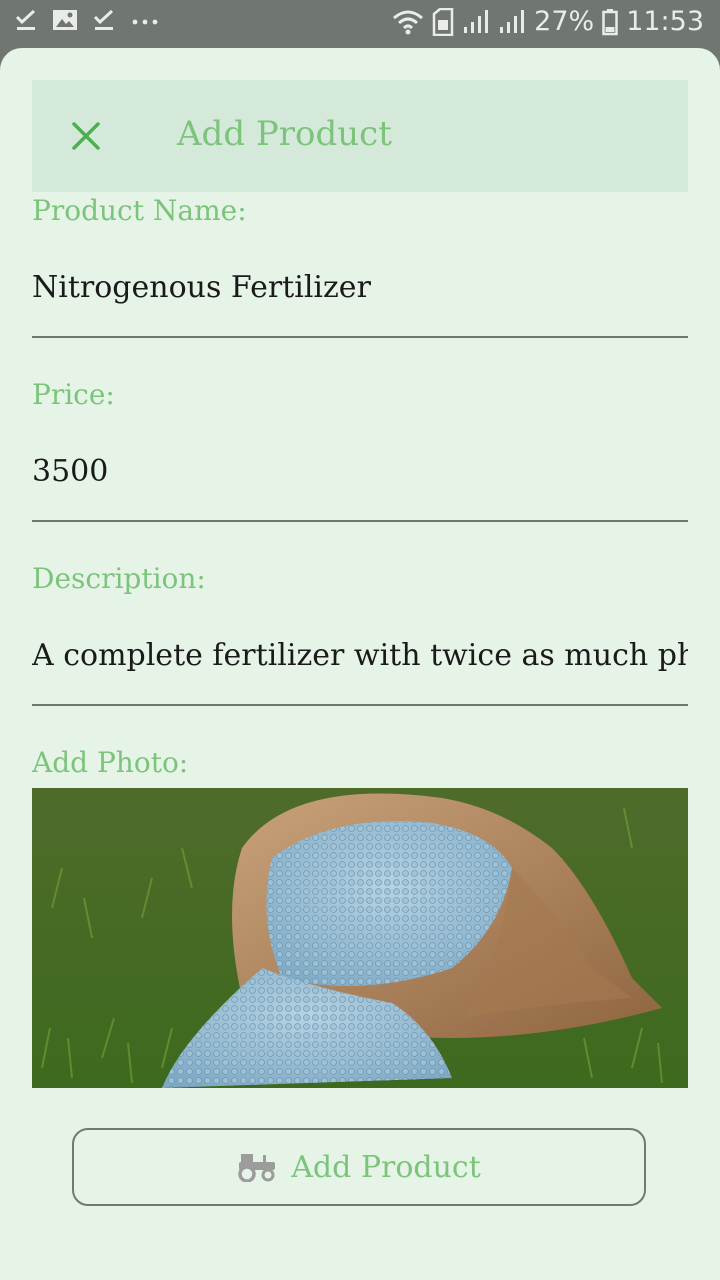 The width and height of the screenshot is (720, 1280). What do you see at coordinates (145, 22) in the screenshot?
I see `more-dots-icon` at bounding box center [145, 22].